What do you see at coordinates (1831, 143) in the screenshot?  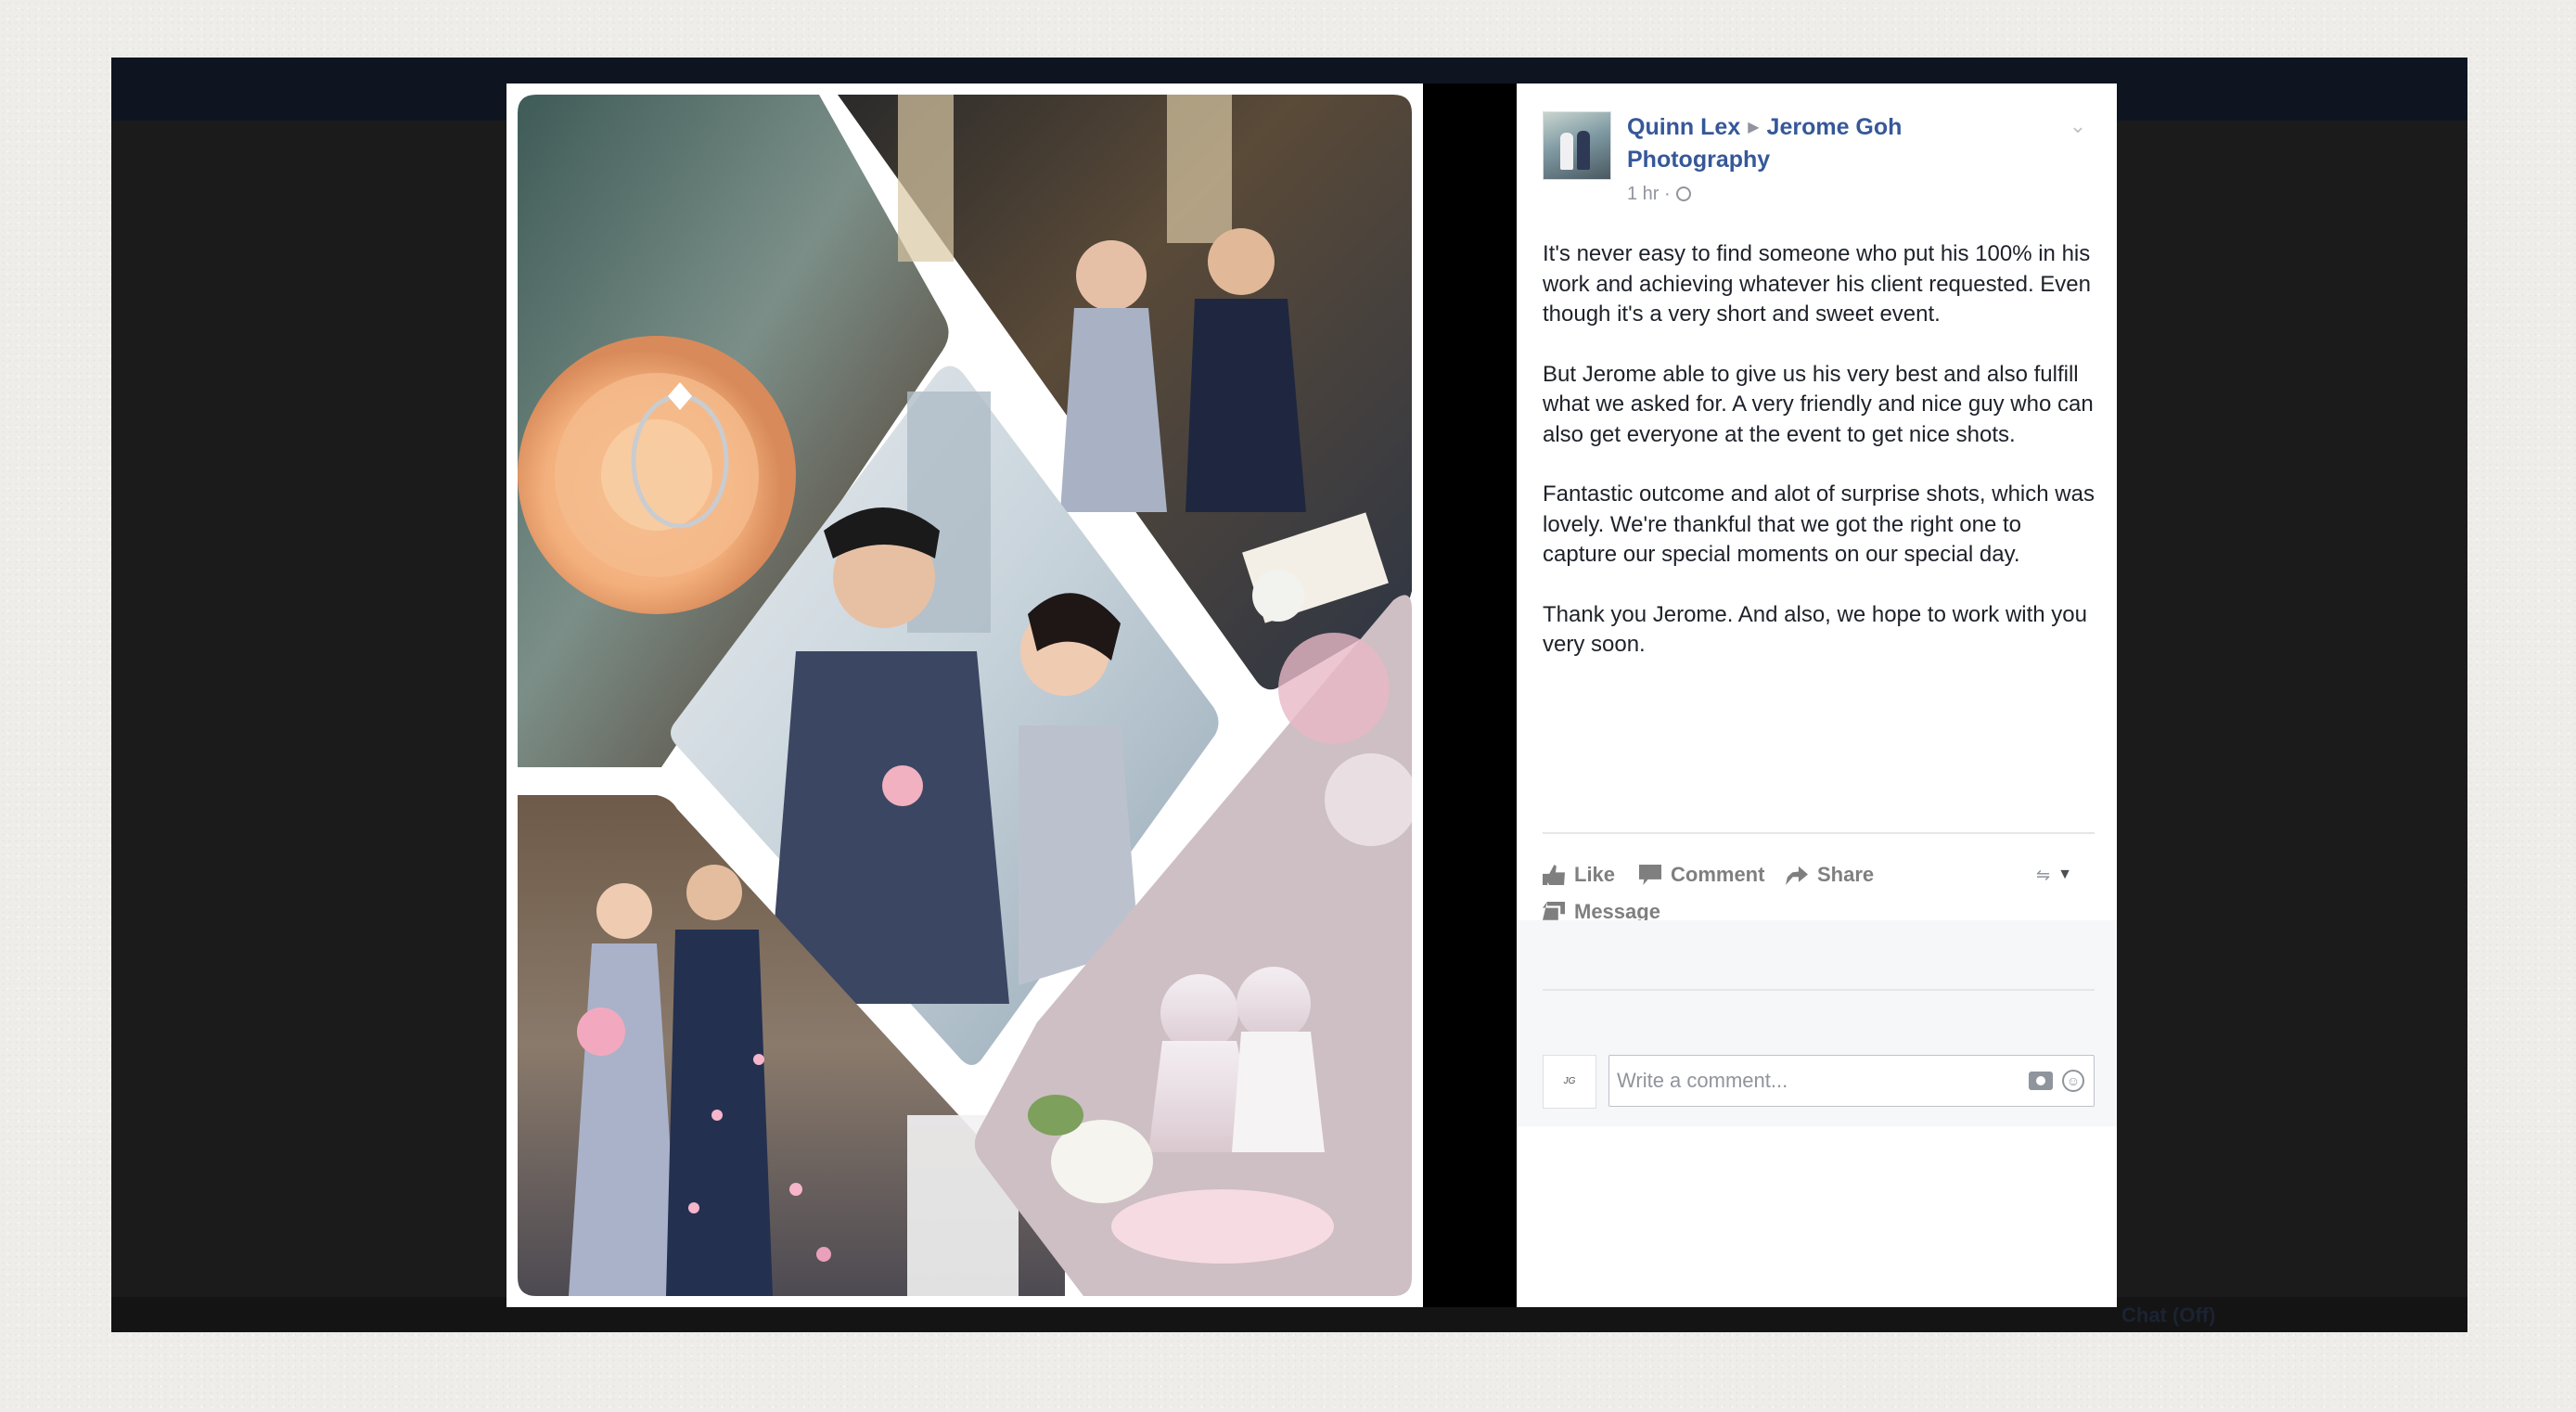 I see `post-header: Quinn Lex ▶ Jerome Goh Photography` at bounding box center [1831, 143].